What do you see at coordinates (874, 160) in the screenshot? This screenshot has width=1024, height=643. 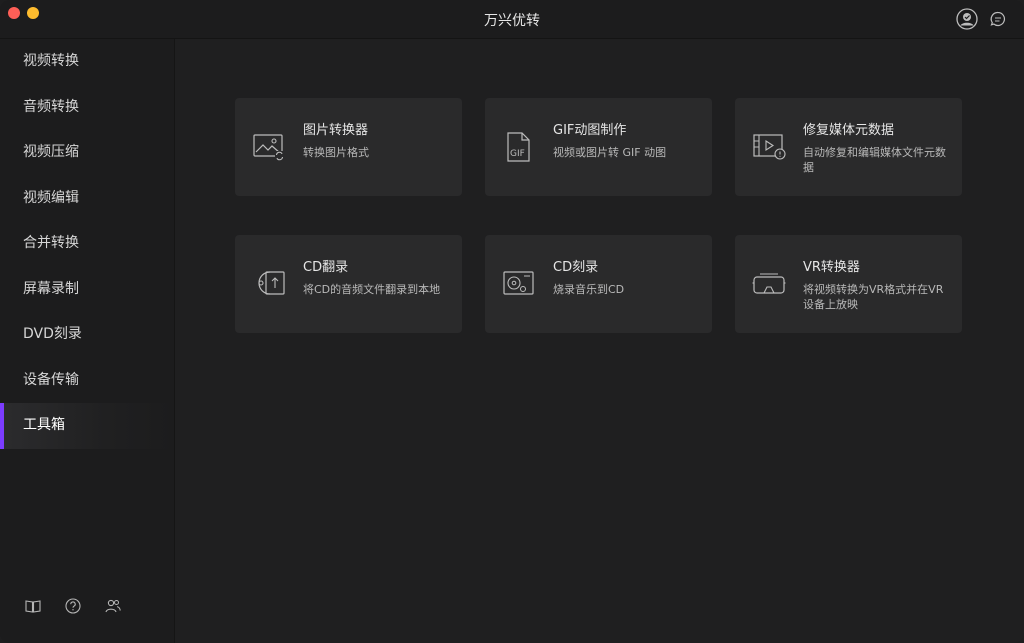 I see `card-description: 自动修复和编辑媒体文件元数据` at bounding box center [874, 160].